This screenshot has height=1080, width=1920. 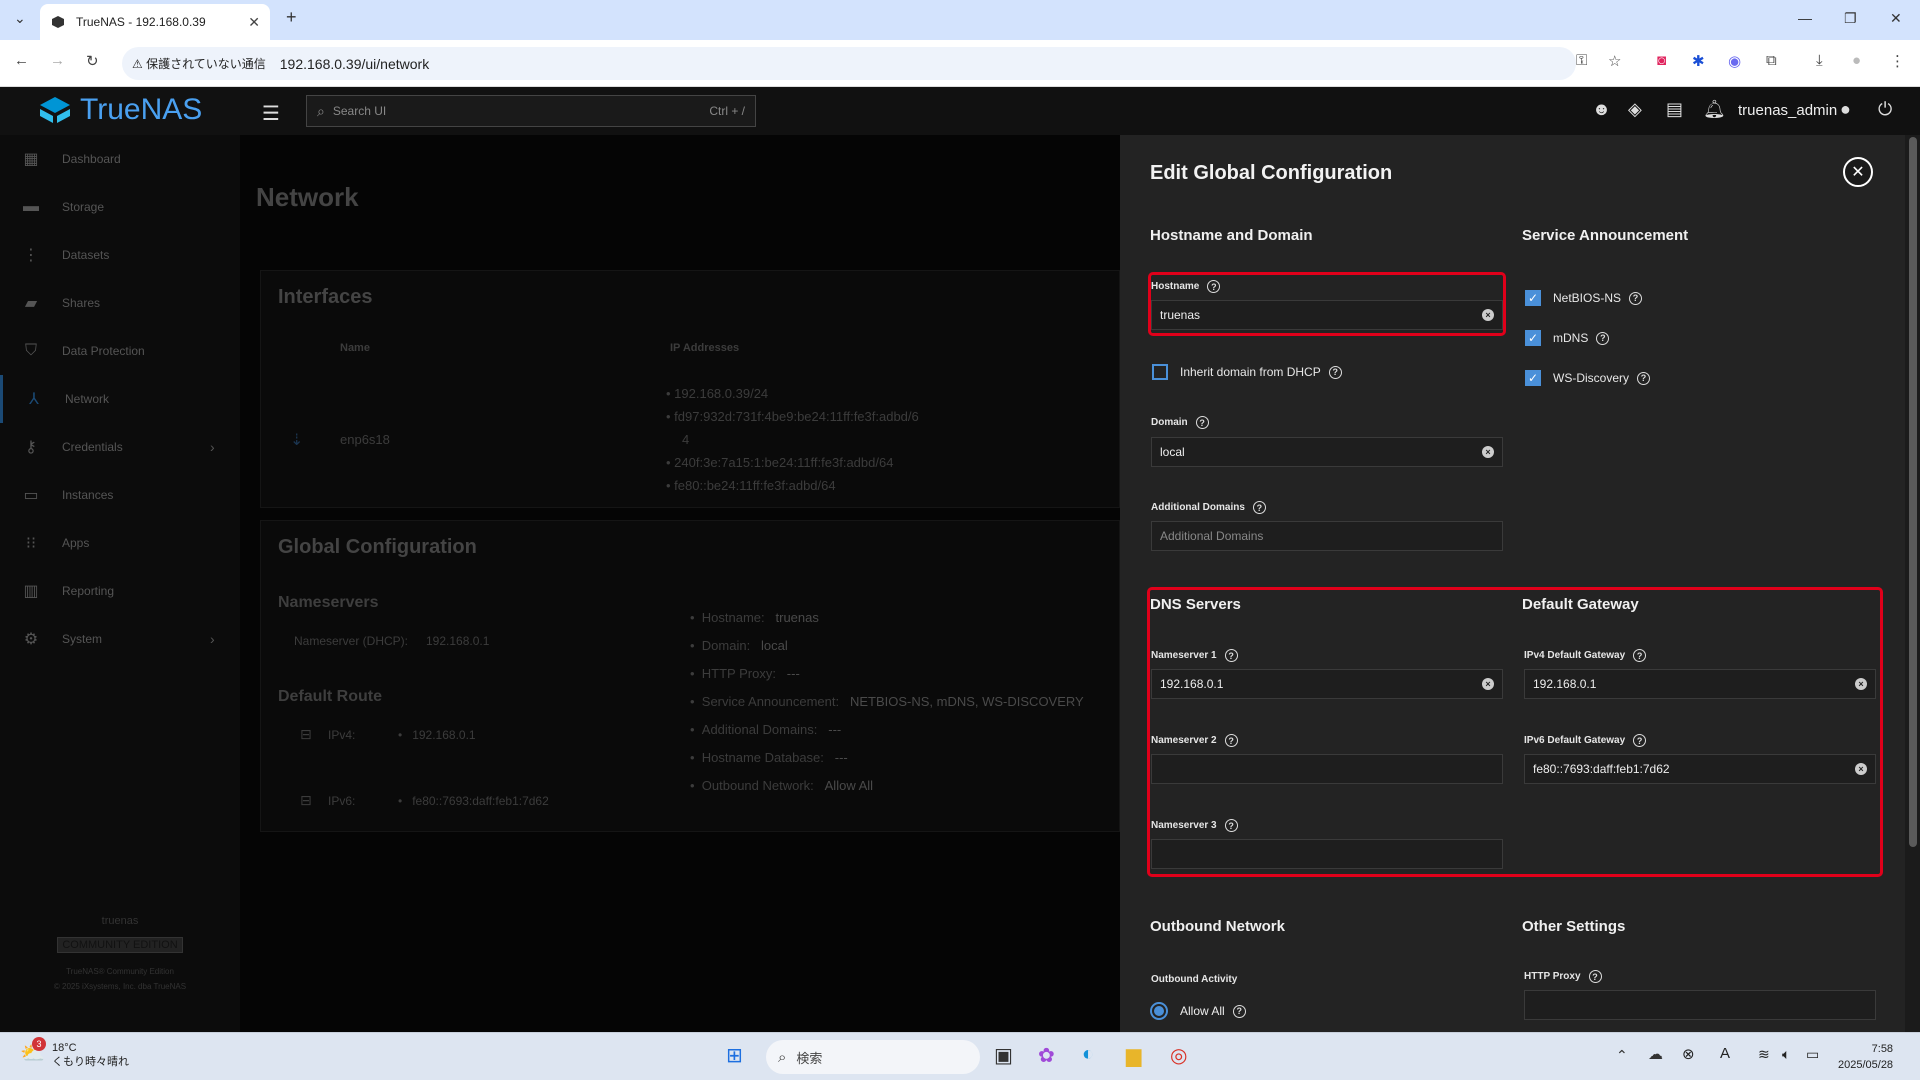 I want to click on netbios-checkbox: ✓ NetBIOS-NS?, so click(x=1584, y=298).